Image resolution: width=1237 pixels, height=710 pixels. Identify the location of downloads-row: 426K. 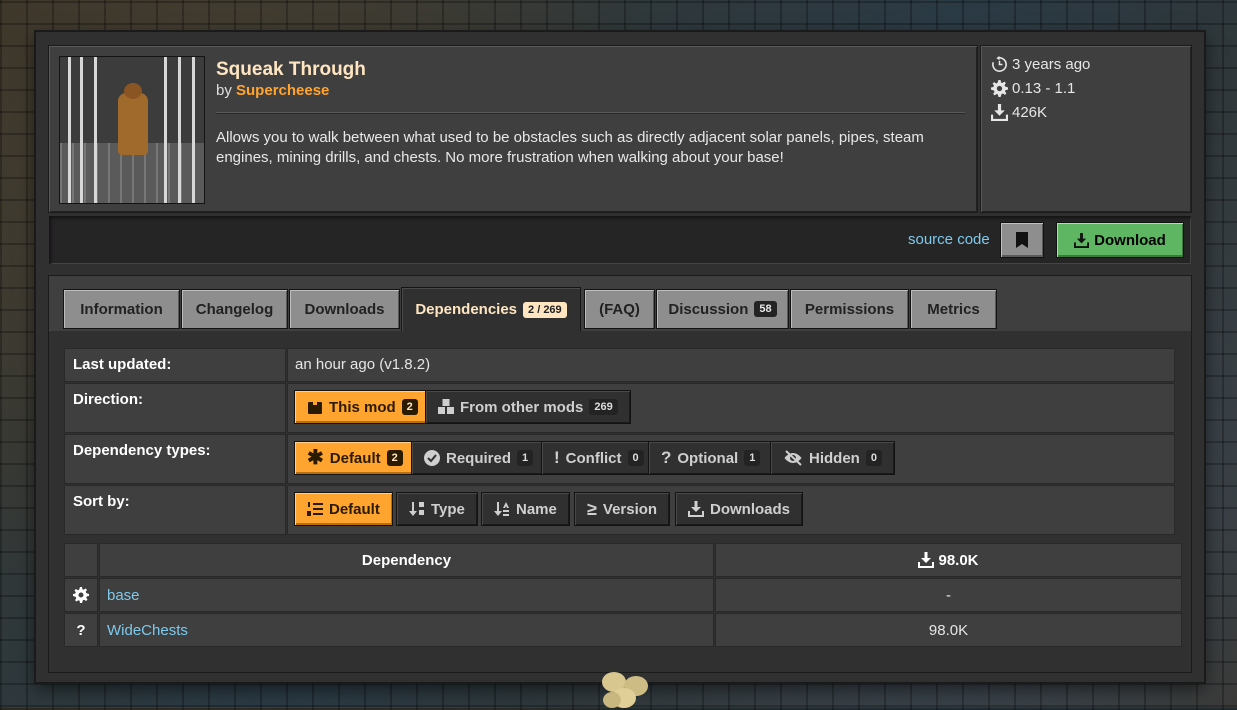
(1019, 112).